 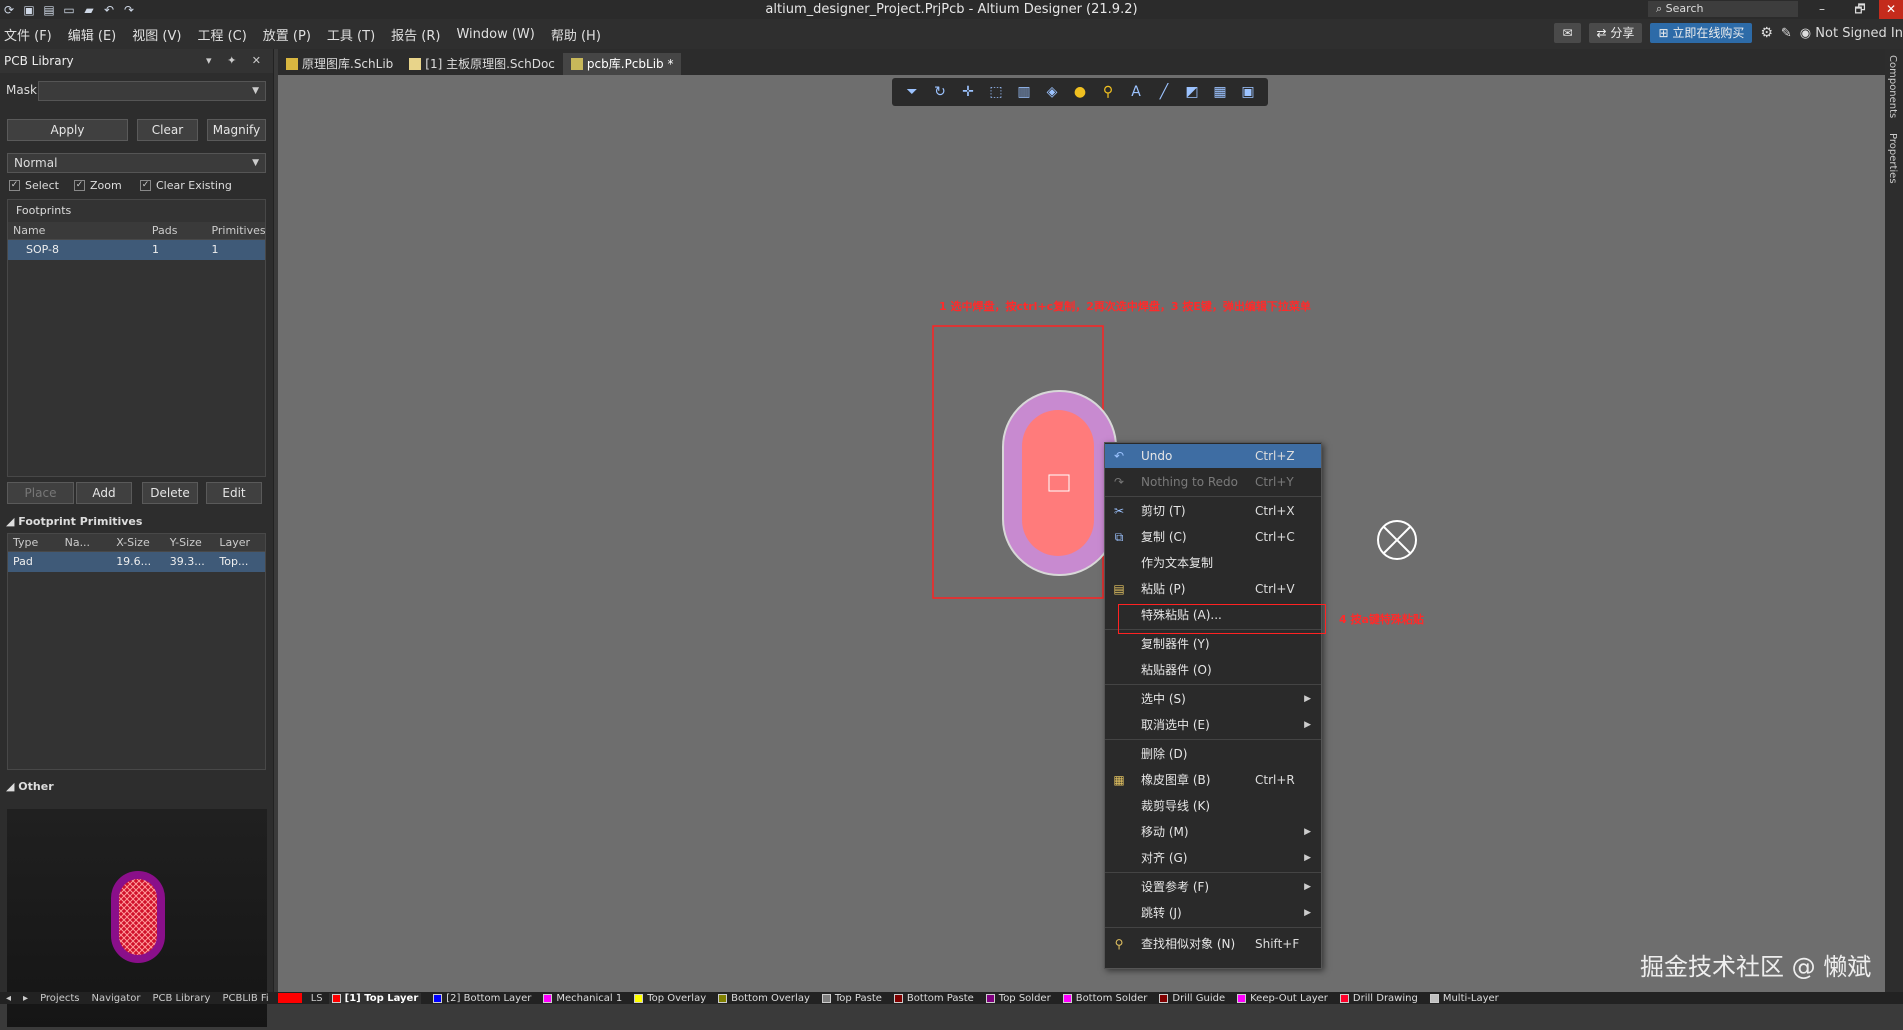 What do you see at coordinates (49, 10) in the screenshot?
I see `save-all-icon: ▤` at bounding box center [49, 10].